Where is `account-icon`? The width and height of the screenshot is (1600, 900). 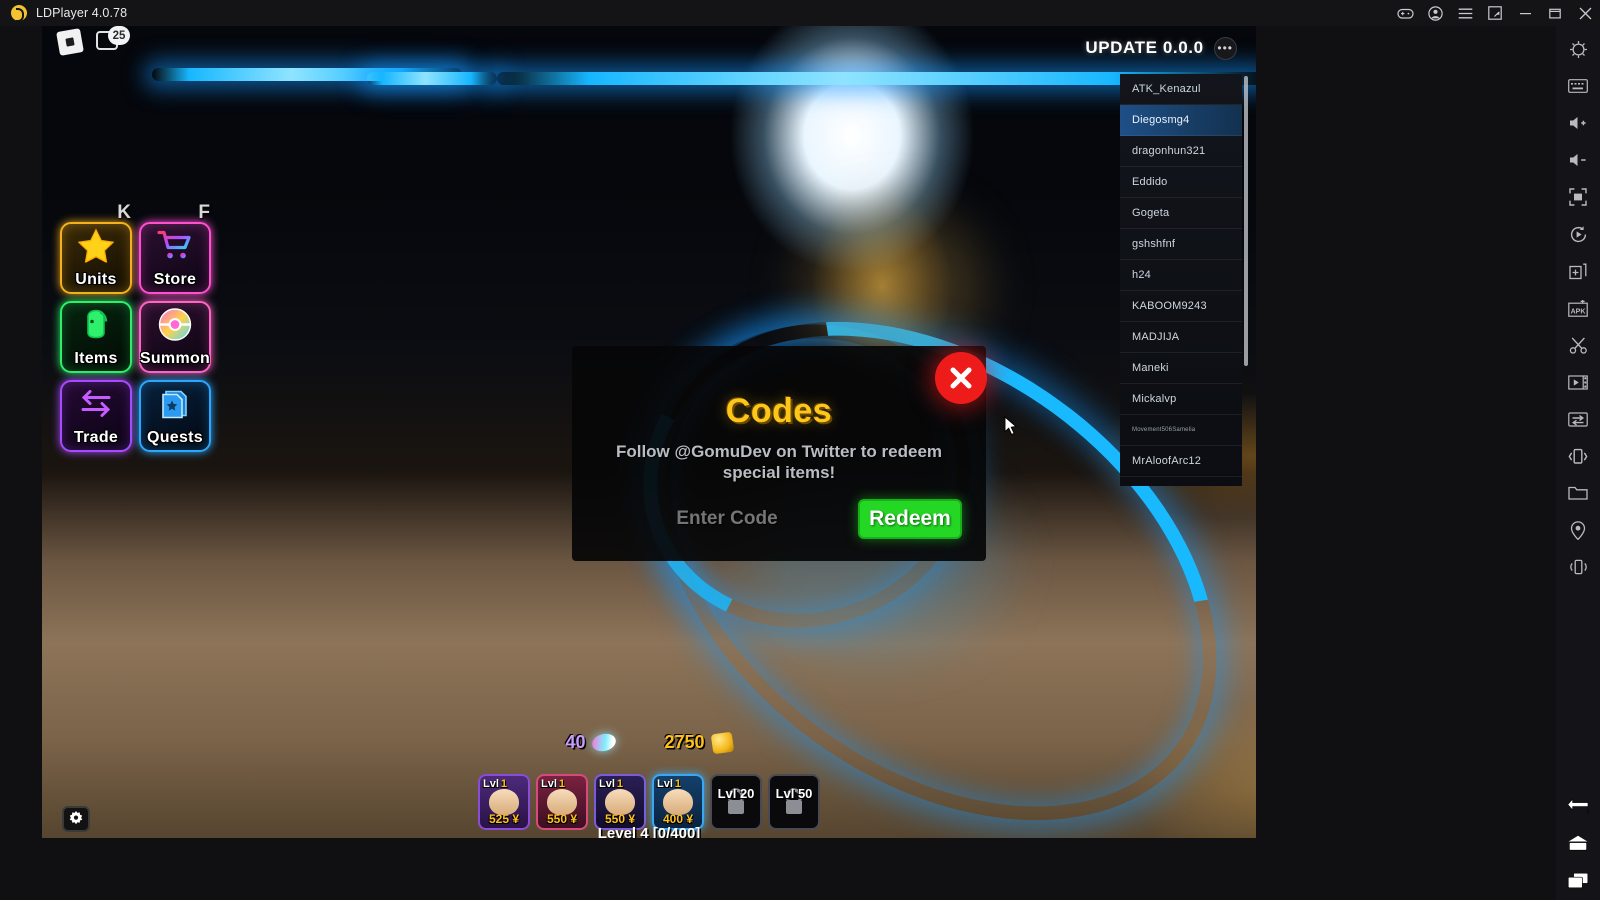
account-icon is located at coordinates (1435, 13).